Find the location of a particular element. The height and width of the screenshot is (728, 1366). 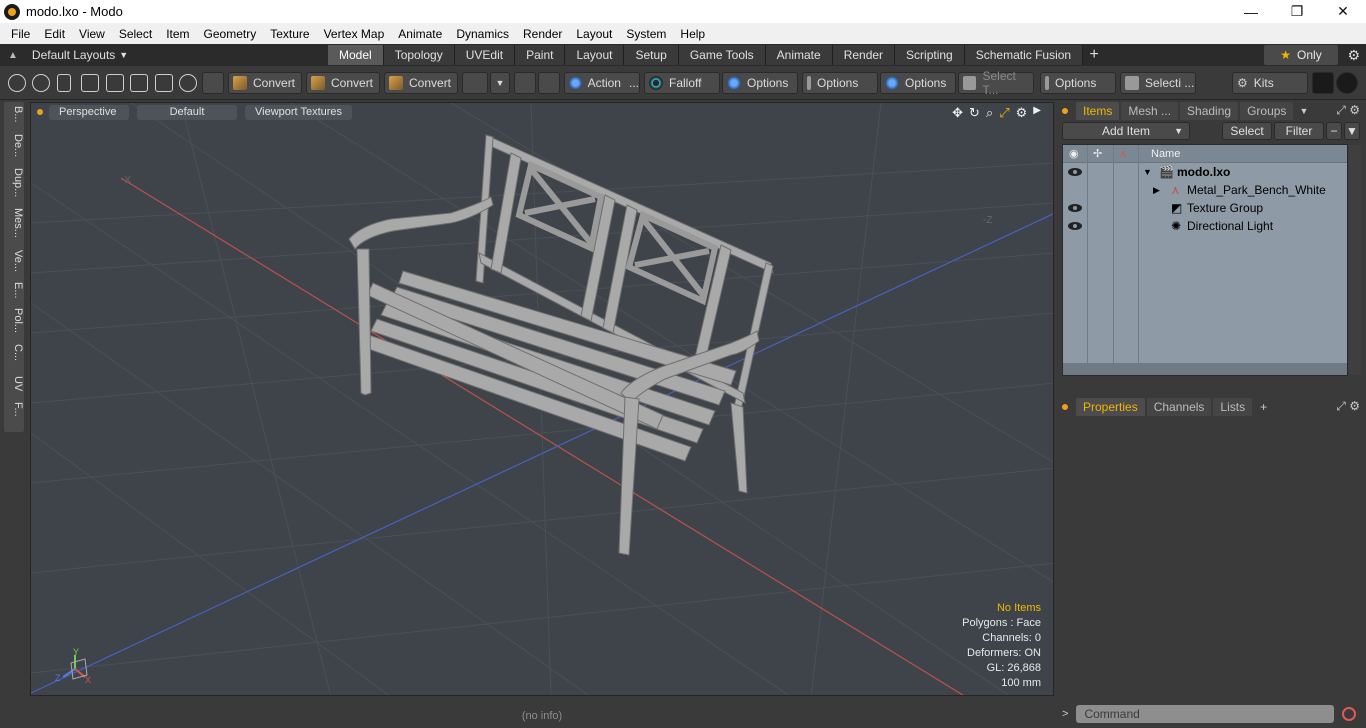

horizontal-scrollbar is located at coordinates (1205, 369).